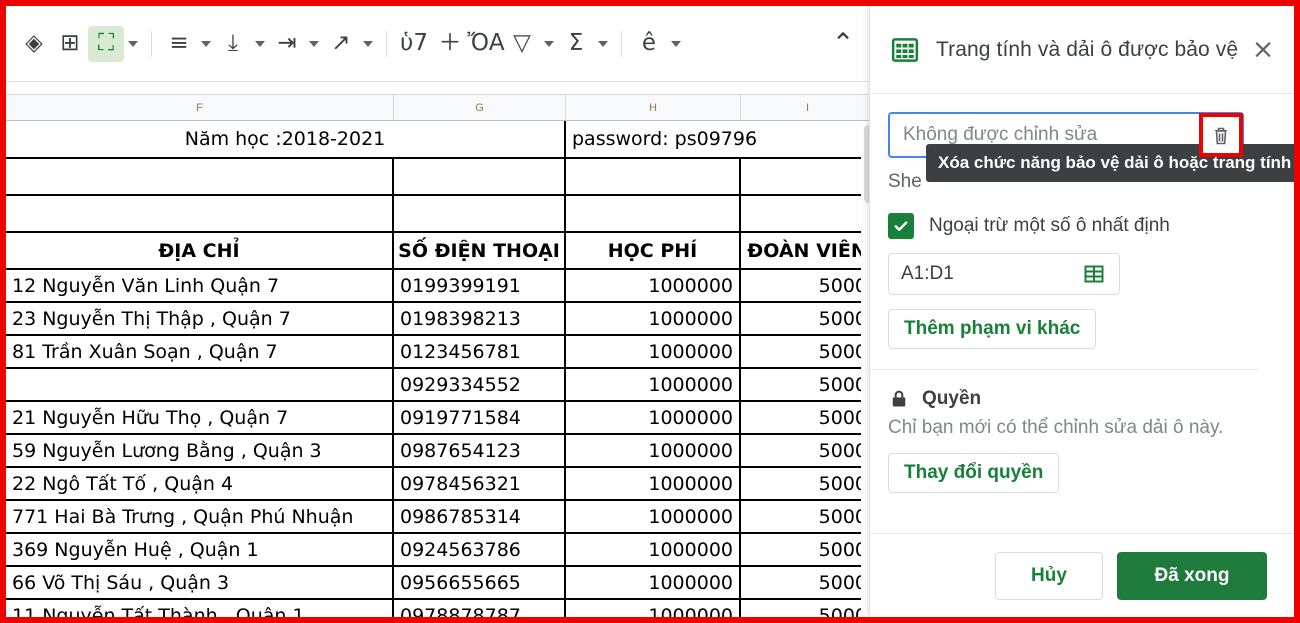  What do you see at coordinates (603, 44) in the screenshot?
I see `functions-dropdown-caret` at bounding box center [603, 44].